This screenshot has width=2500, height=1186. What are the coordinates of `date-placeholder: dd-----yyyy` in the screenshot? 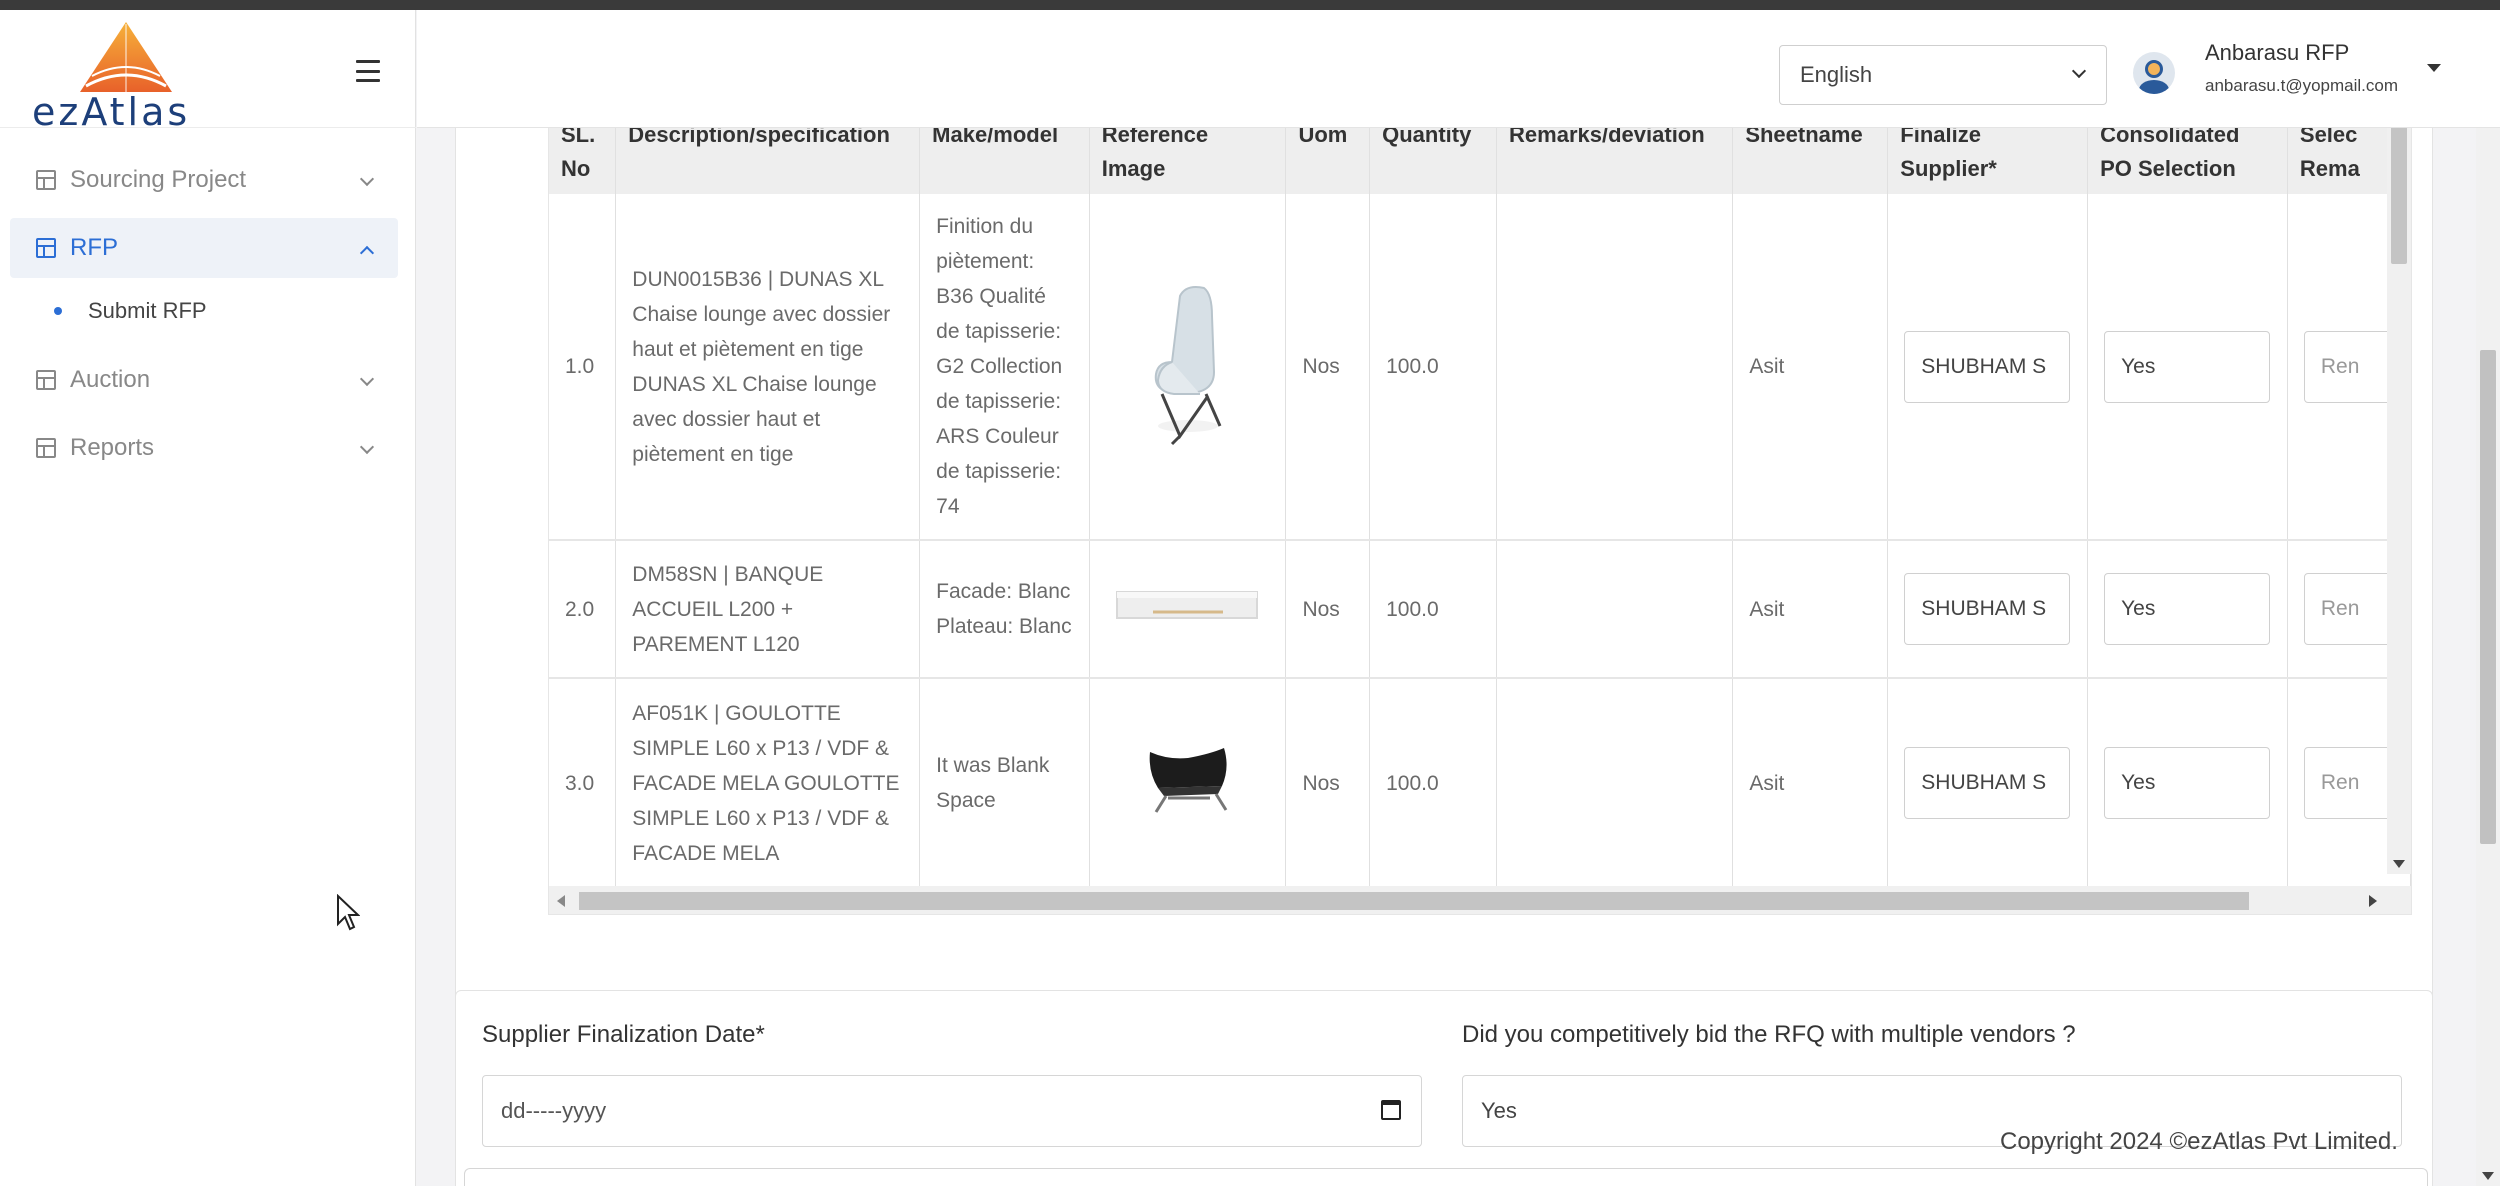 It's located at (554, 1110).